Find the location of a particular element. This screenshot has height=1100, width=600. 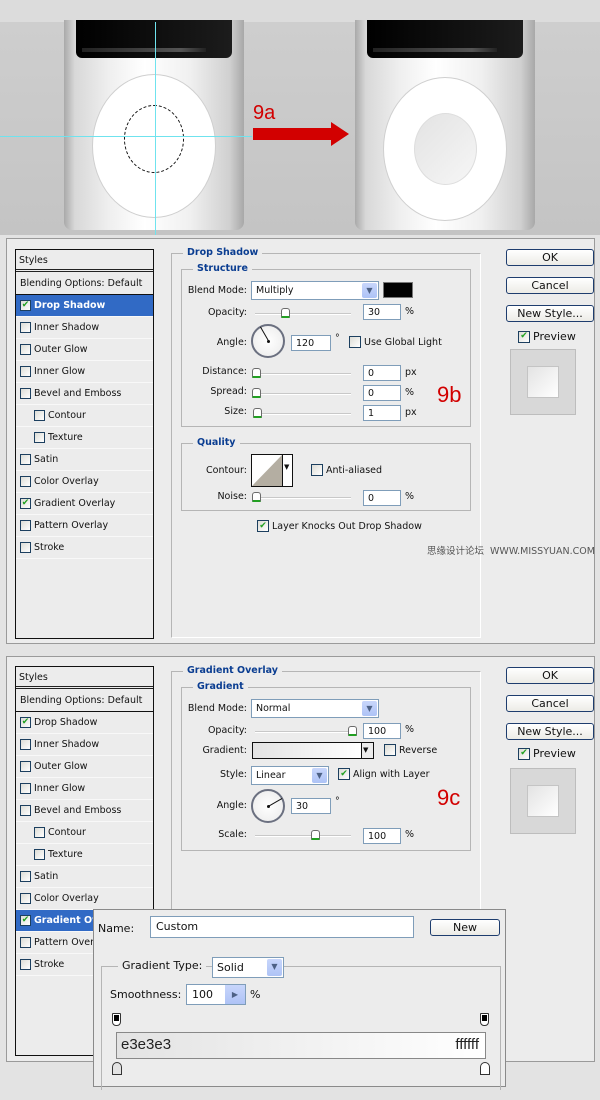

gradient-bar: e3e3e3 ffffff is located at coordinates (301, 1045).